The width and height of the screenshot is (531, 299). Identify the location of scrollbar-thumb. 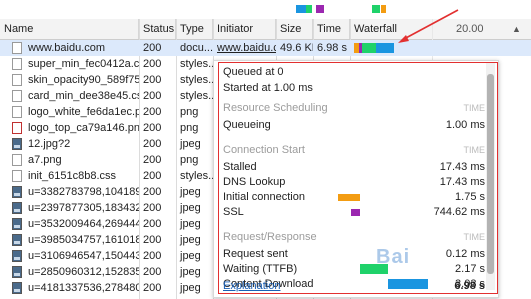
(490, 174).